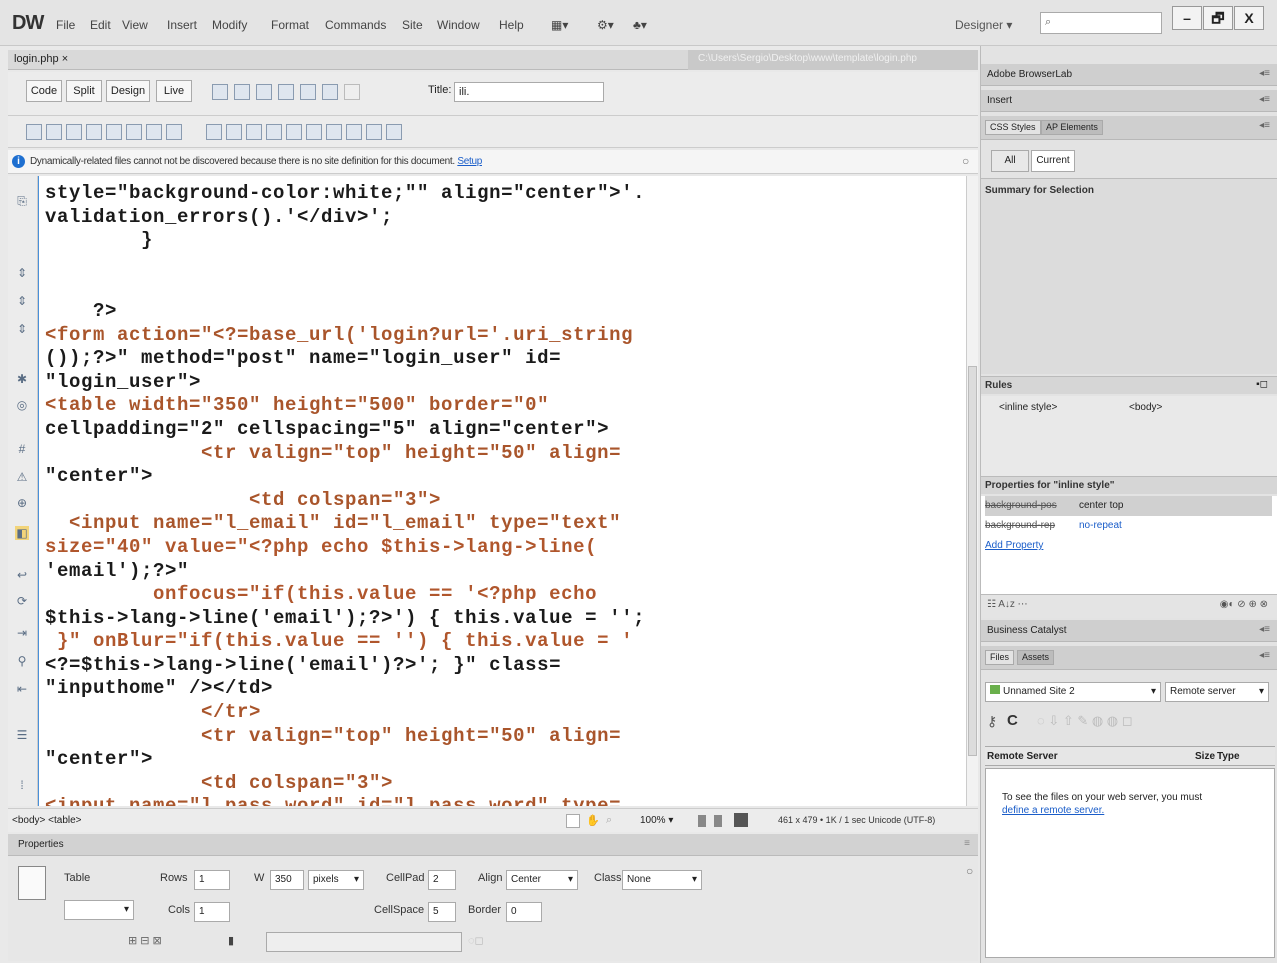  I want to click on format-source-icon, so click(394, 132).